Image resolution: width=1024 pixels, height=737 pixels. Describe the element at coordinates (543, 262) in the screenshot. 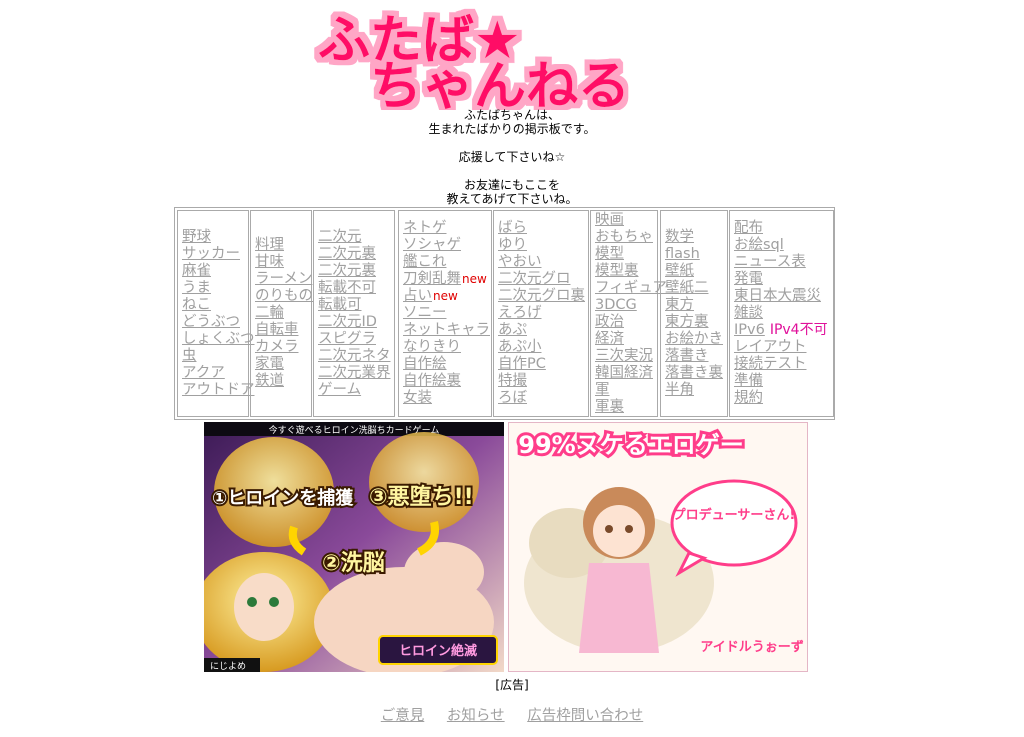

I see `board-link: やおい` at that location.